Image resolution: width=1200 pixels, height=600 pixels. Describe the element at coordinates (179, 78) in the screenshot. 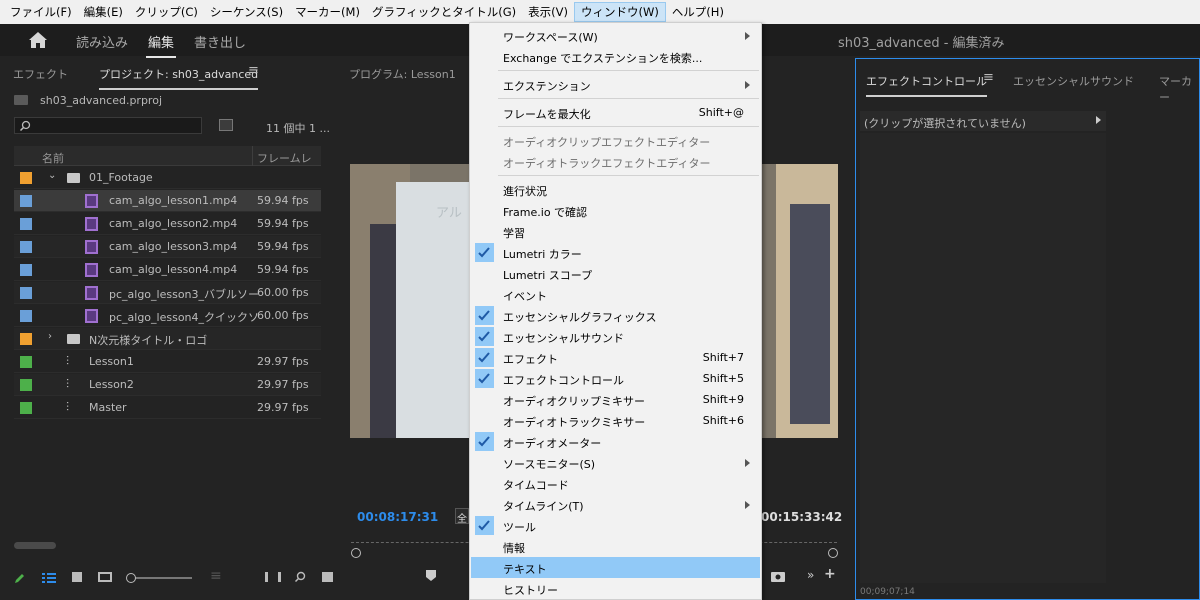

I see `tab-project: プロジェクト: sh03_advanced` at that location.